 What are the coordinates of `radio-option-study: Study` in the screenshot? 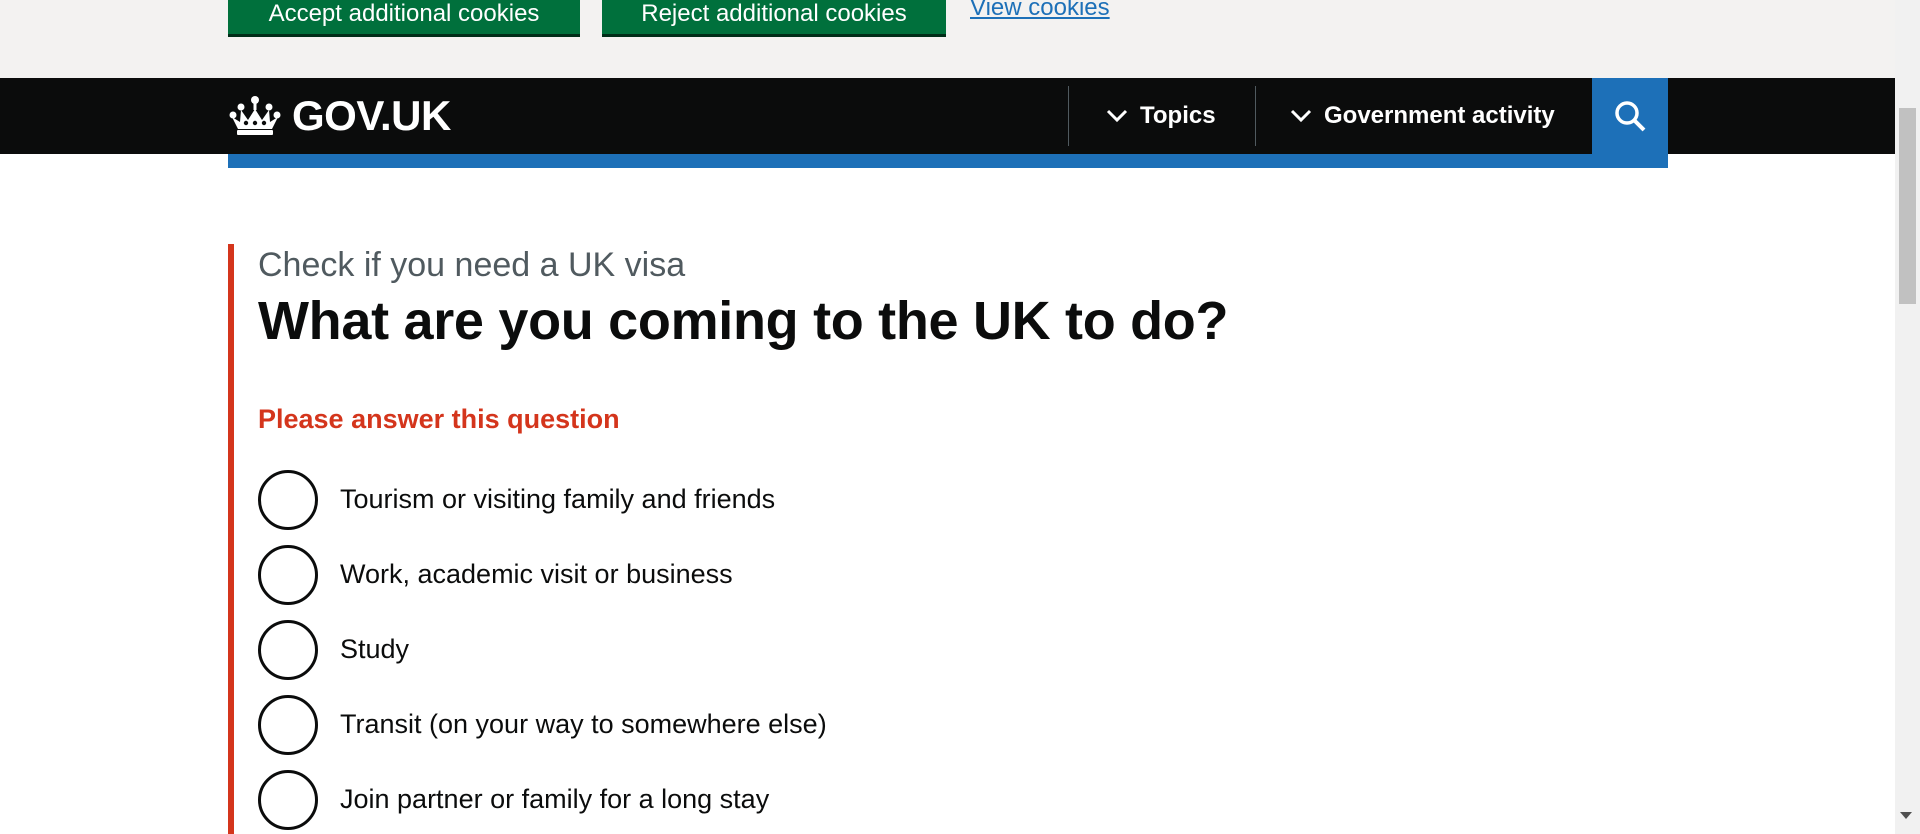 It's located at (542, 649).